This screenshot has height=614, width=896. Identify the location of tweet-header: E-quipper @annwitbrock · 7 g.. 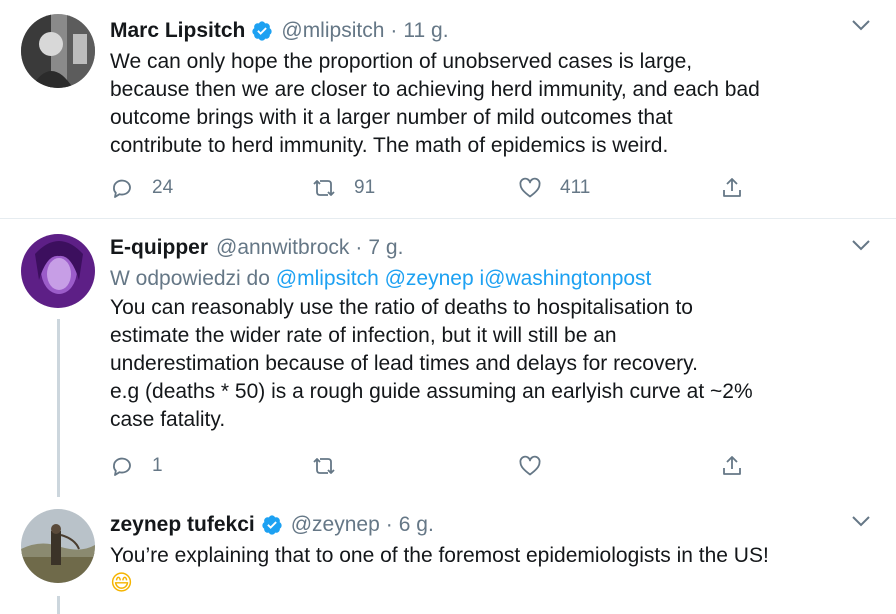
(488, 248).